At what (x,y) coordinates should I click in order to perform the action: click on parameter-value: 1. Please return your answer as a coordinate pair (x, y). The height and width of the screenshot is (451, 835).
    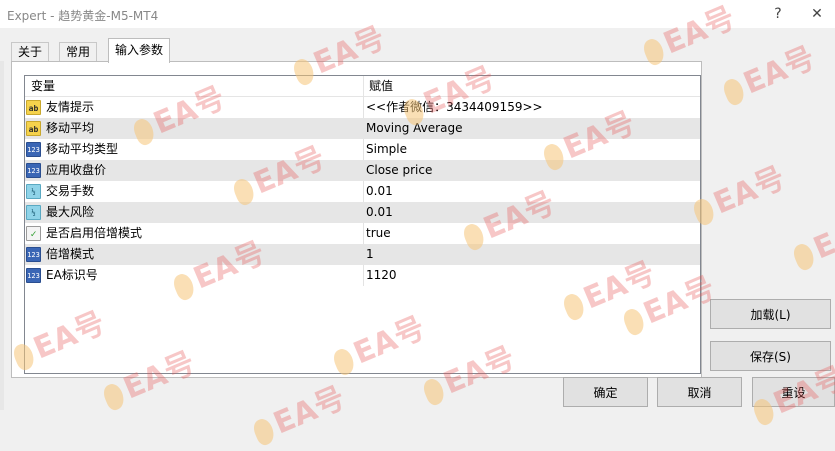
    Looking at the image, I should click on (370, 254).